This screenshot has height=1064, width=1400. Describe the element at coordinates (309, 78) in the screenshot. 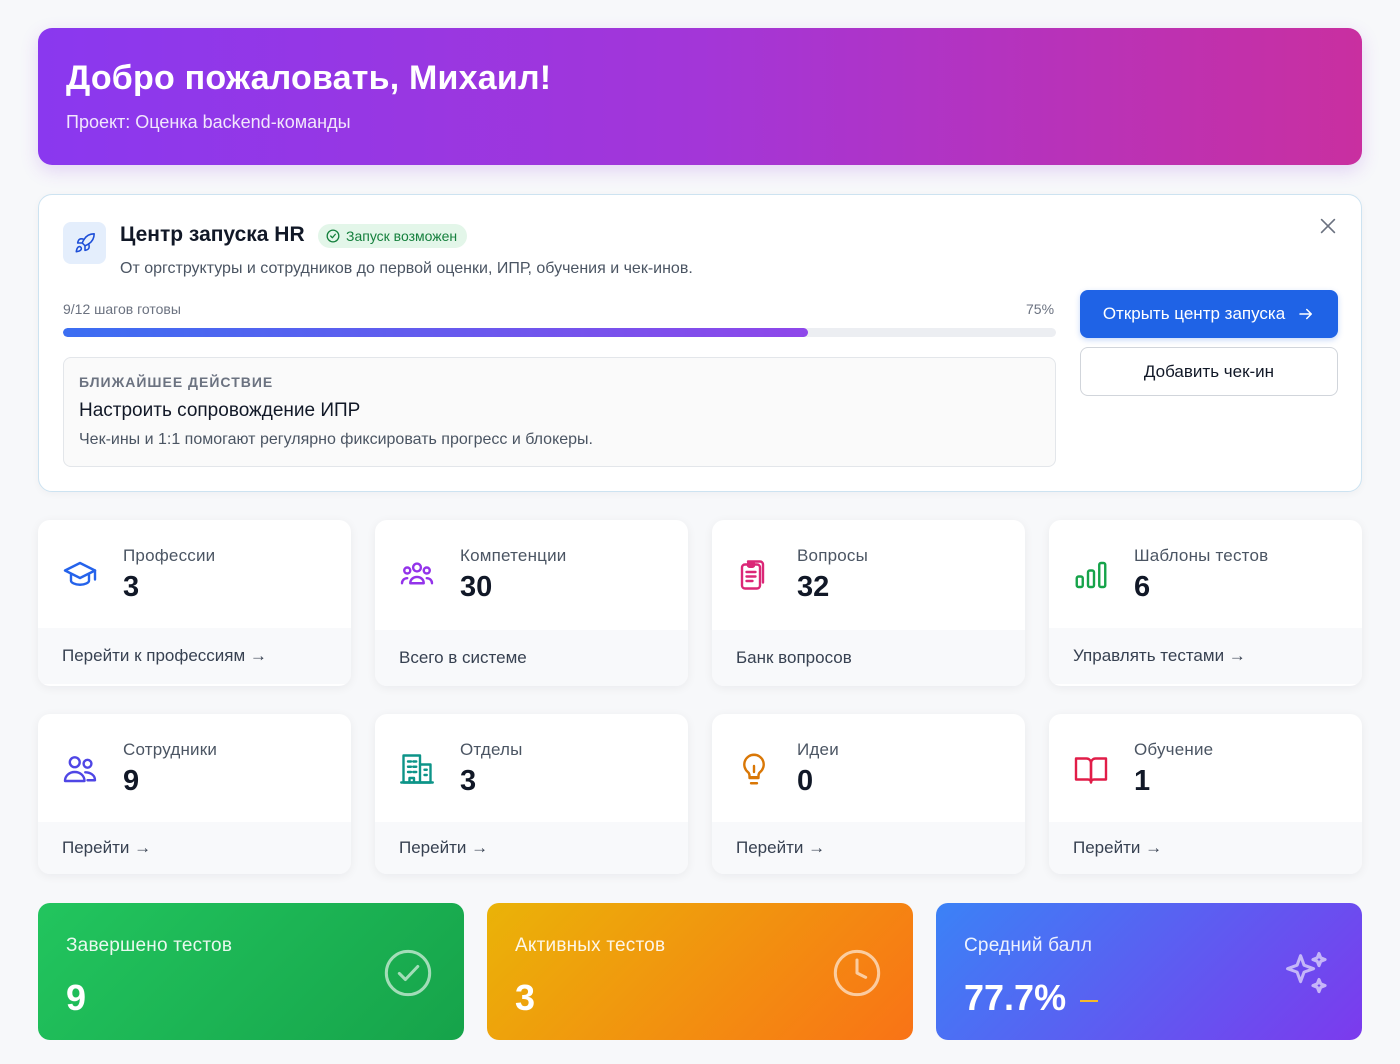

I see `welcome-title: Добро пожаловать, Михаил!` at that location.